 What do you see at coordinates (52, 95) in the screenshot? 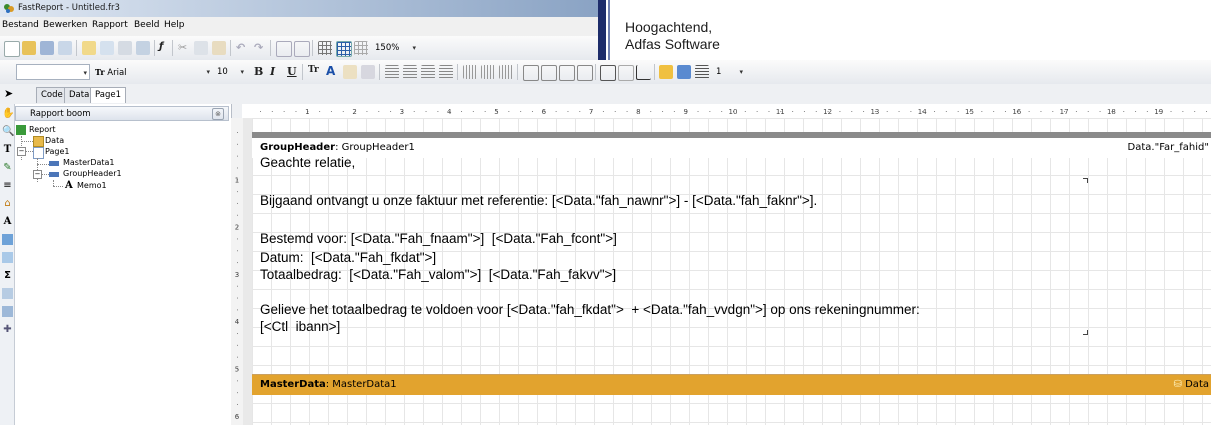
I see `tab-code: Code` at bounding box center [52, 95].